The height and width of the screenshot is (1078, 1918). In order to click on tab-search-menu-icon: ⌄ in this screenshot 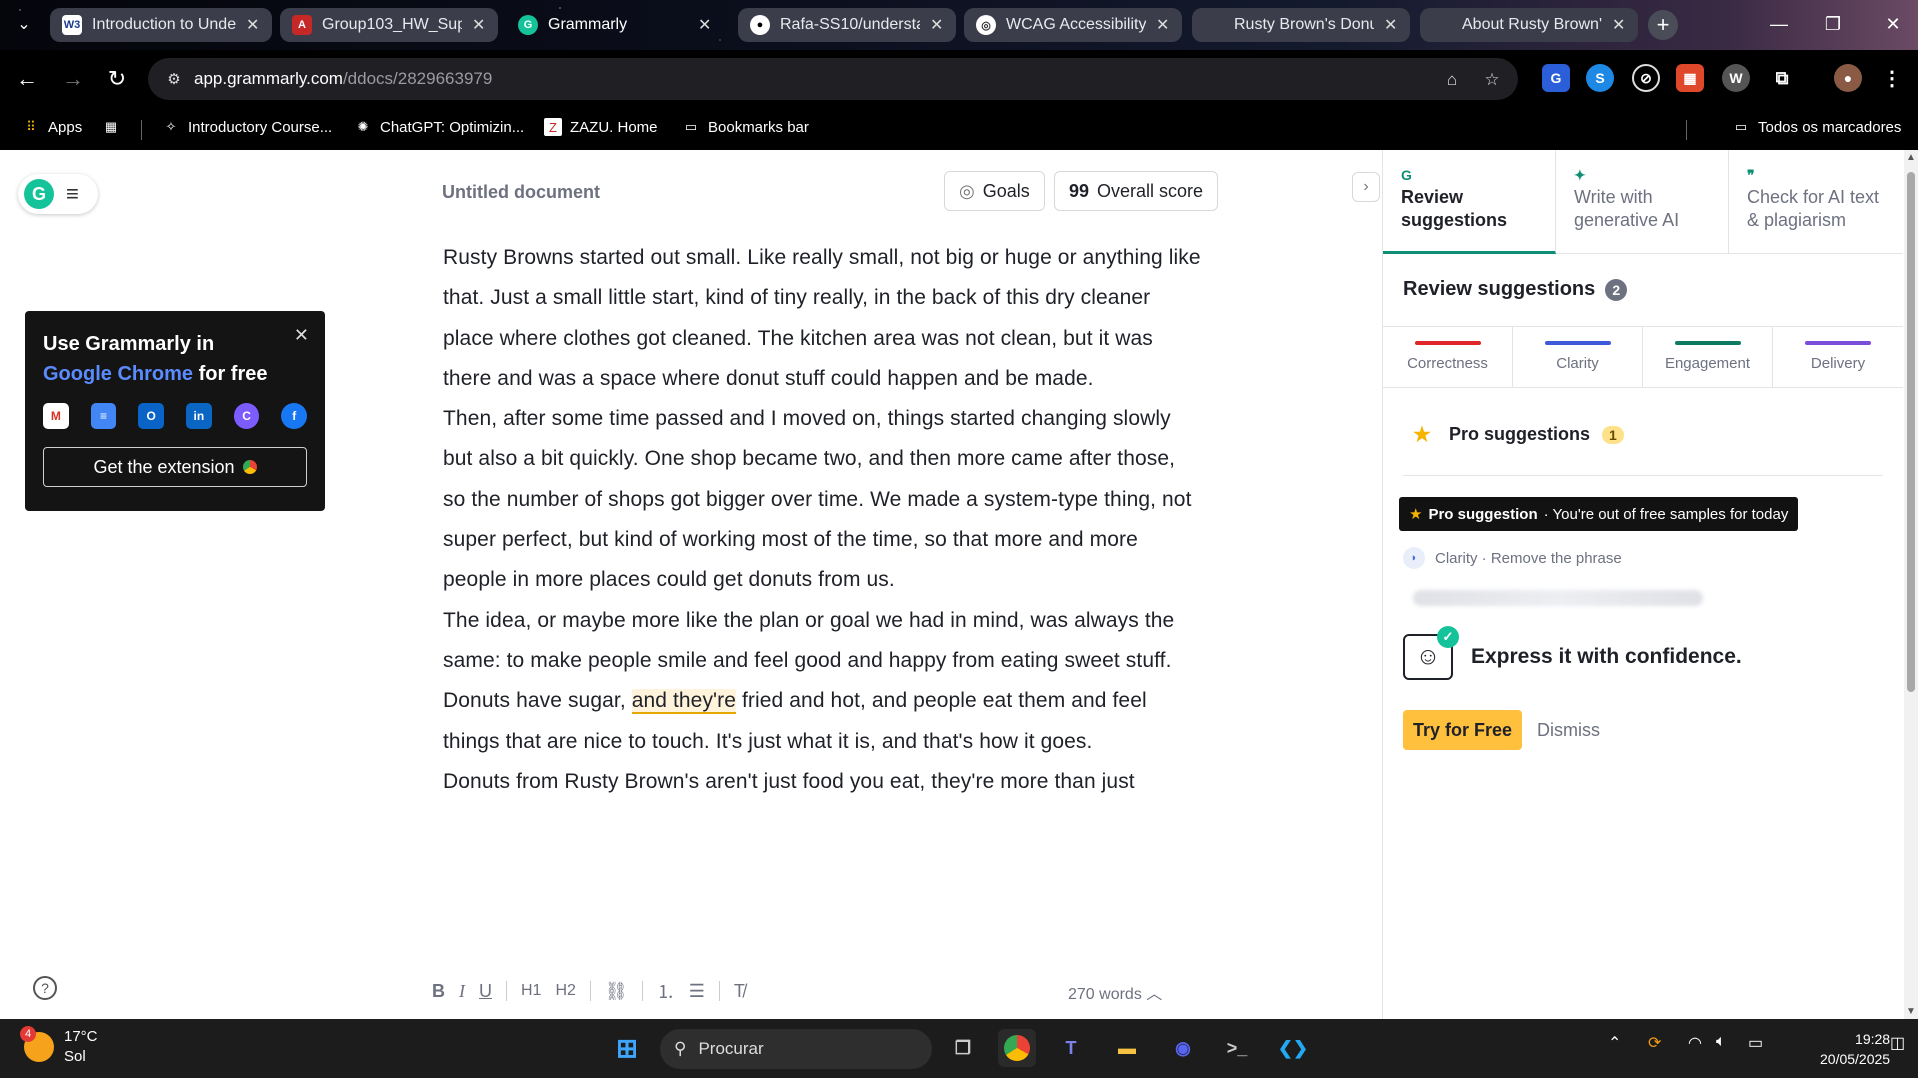, I will do `click(24, 24)`.